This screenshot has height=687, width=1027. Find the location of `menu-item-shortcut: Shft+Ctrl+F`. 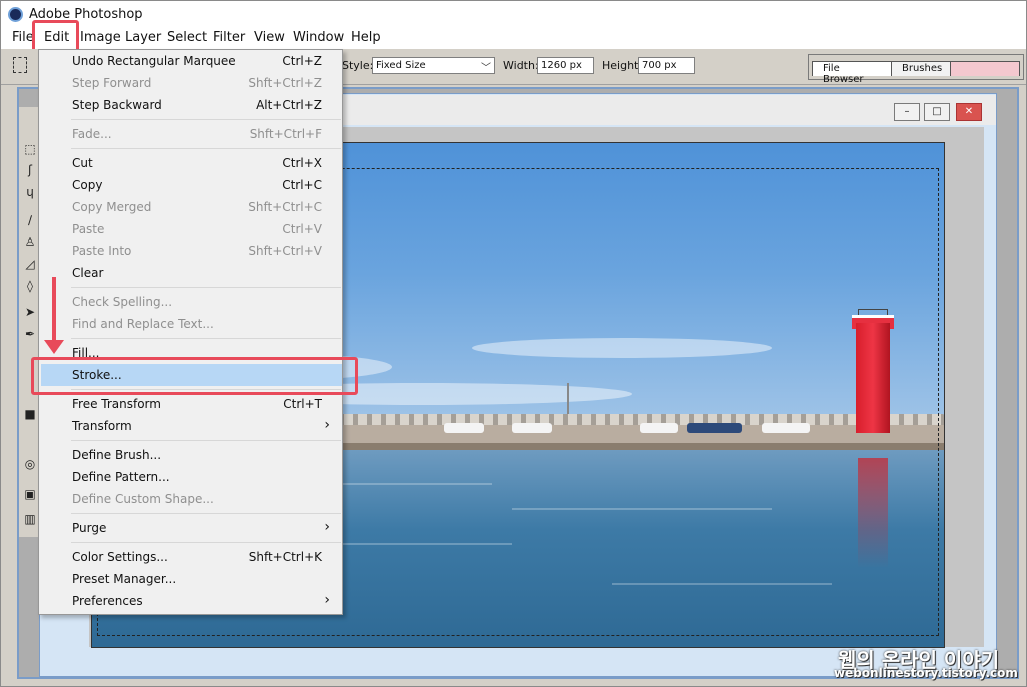

menu-item-shortcut: Shft+Ctrl+F is located at coordinates (285, 134).